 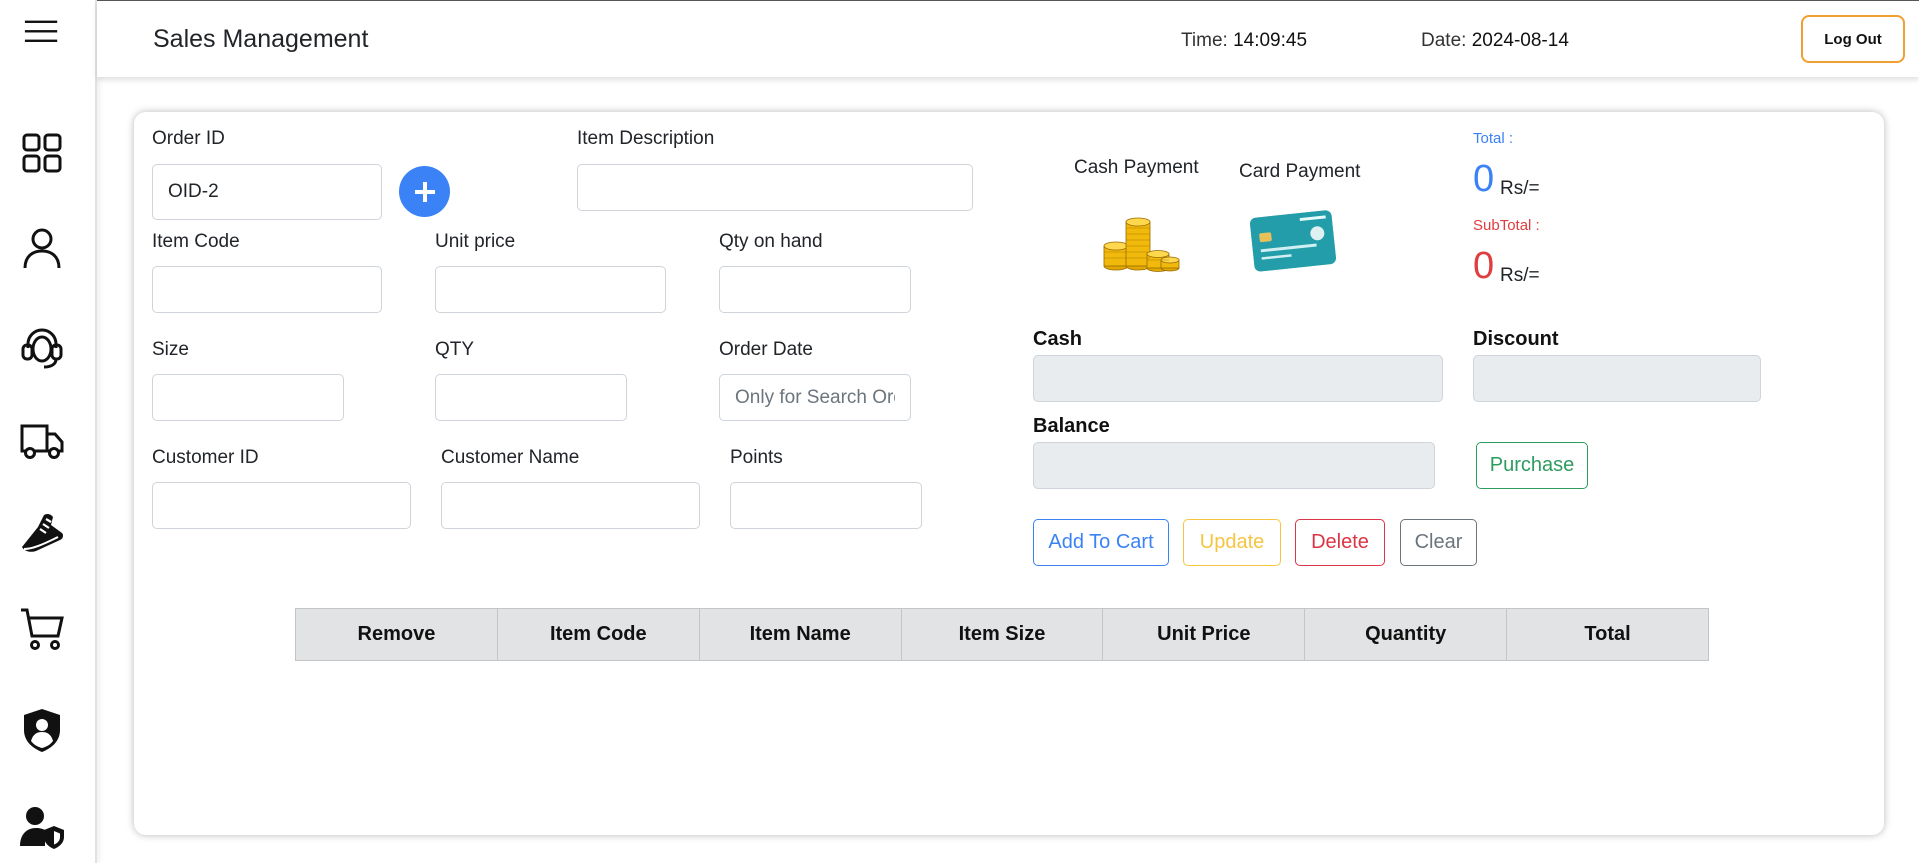 I want to click on page-title: Sales Management, so click(x=261, y=39).